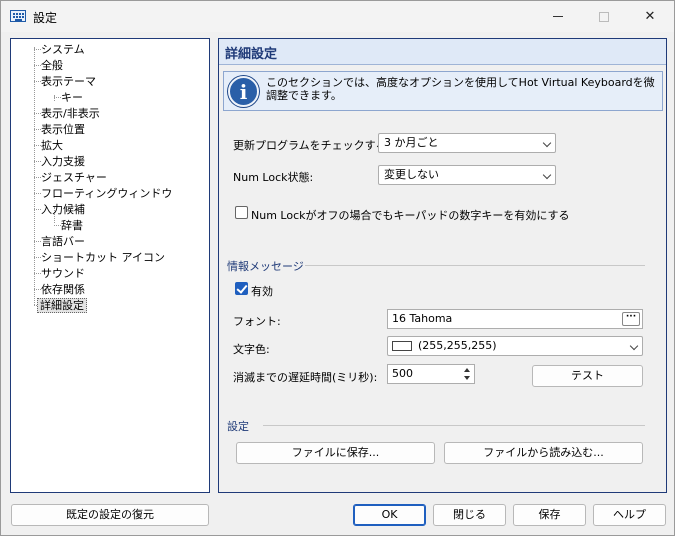  Describe the element at coordinates (265, 266) in the screenshot. I see `info-messages-group-title: 情報メッセージ` at that location.